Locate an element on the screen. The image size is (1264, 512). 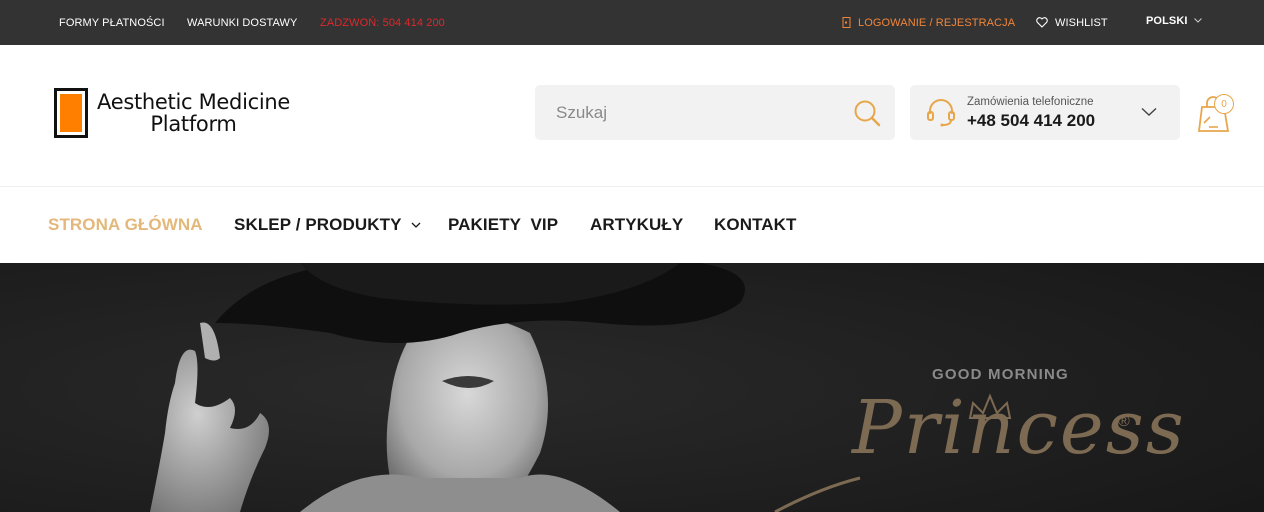
registered-mark: ® is located at coordinates (1124, 421).